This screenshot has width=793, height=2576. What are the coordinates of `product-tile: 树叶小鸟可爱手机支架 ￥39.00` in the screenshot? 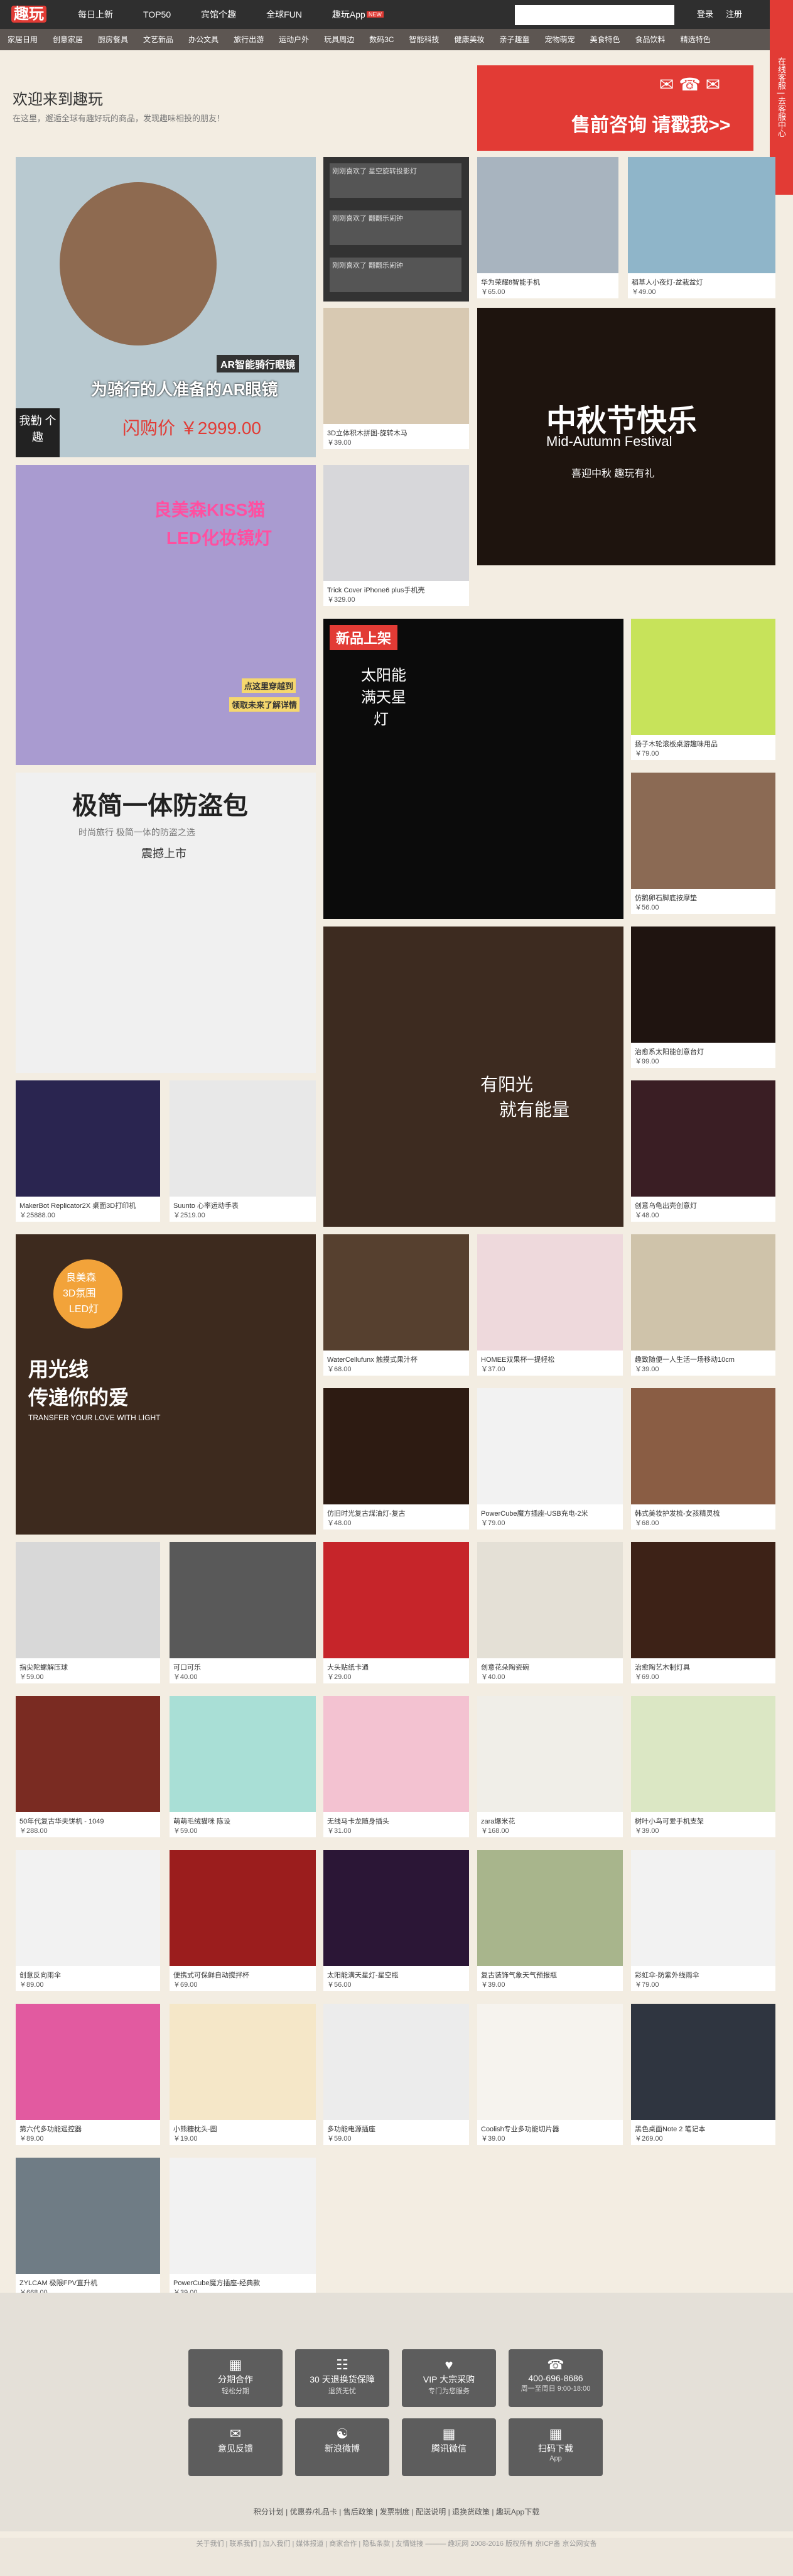 It's located at (703, 1766).